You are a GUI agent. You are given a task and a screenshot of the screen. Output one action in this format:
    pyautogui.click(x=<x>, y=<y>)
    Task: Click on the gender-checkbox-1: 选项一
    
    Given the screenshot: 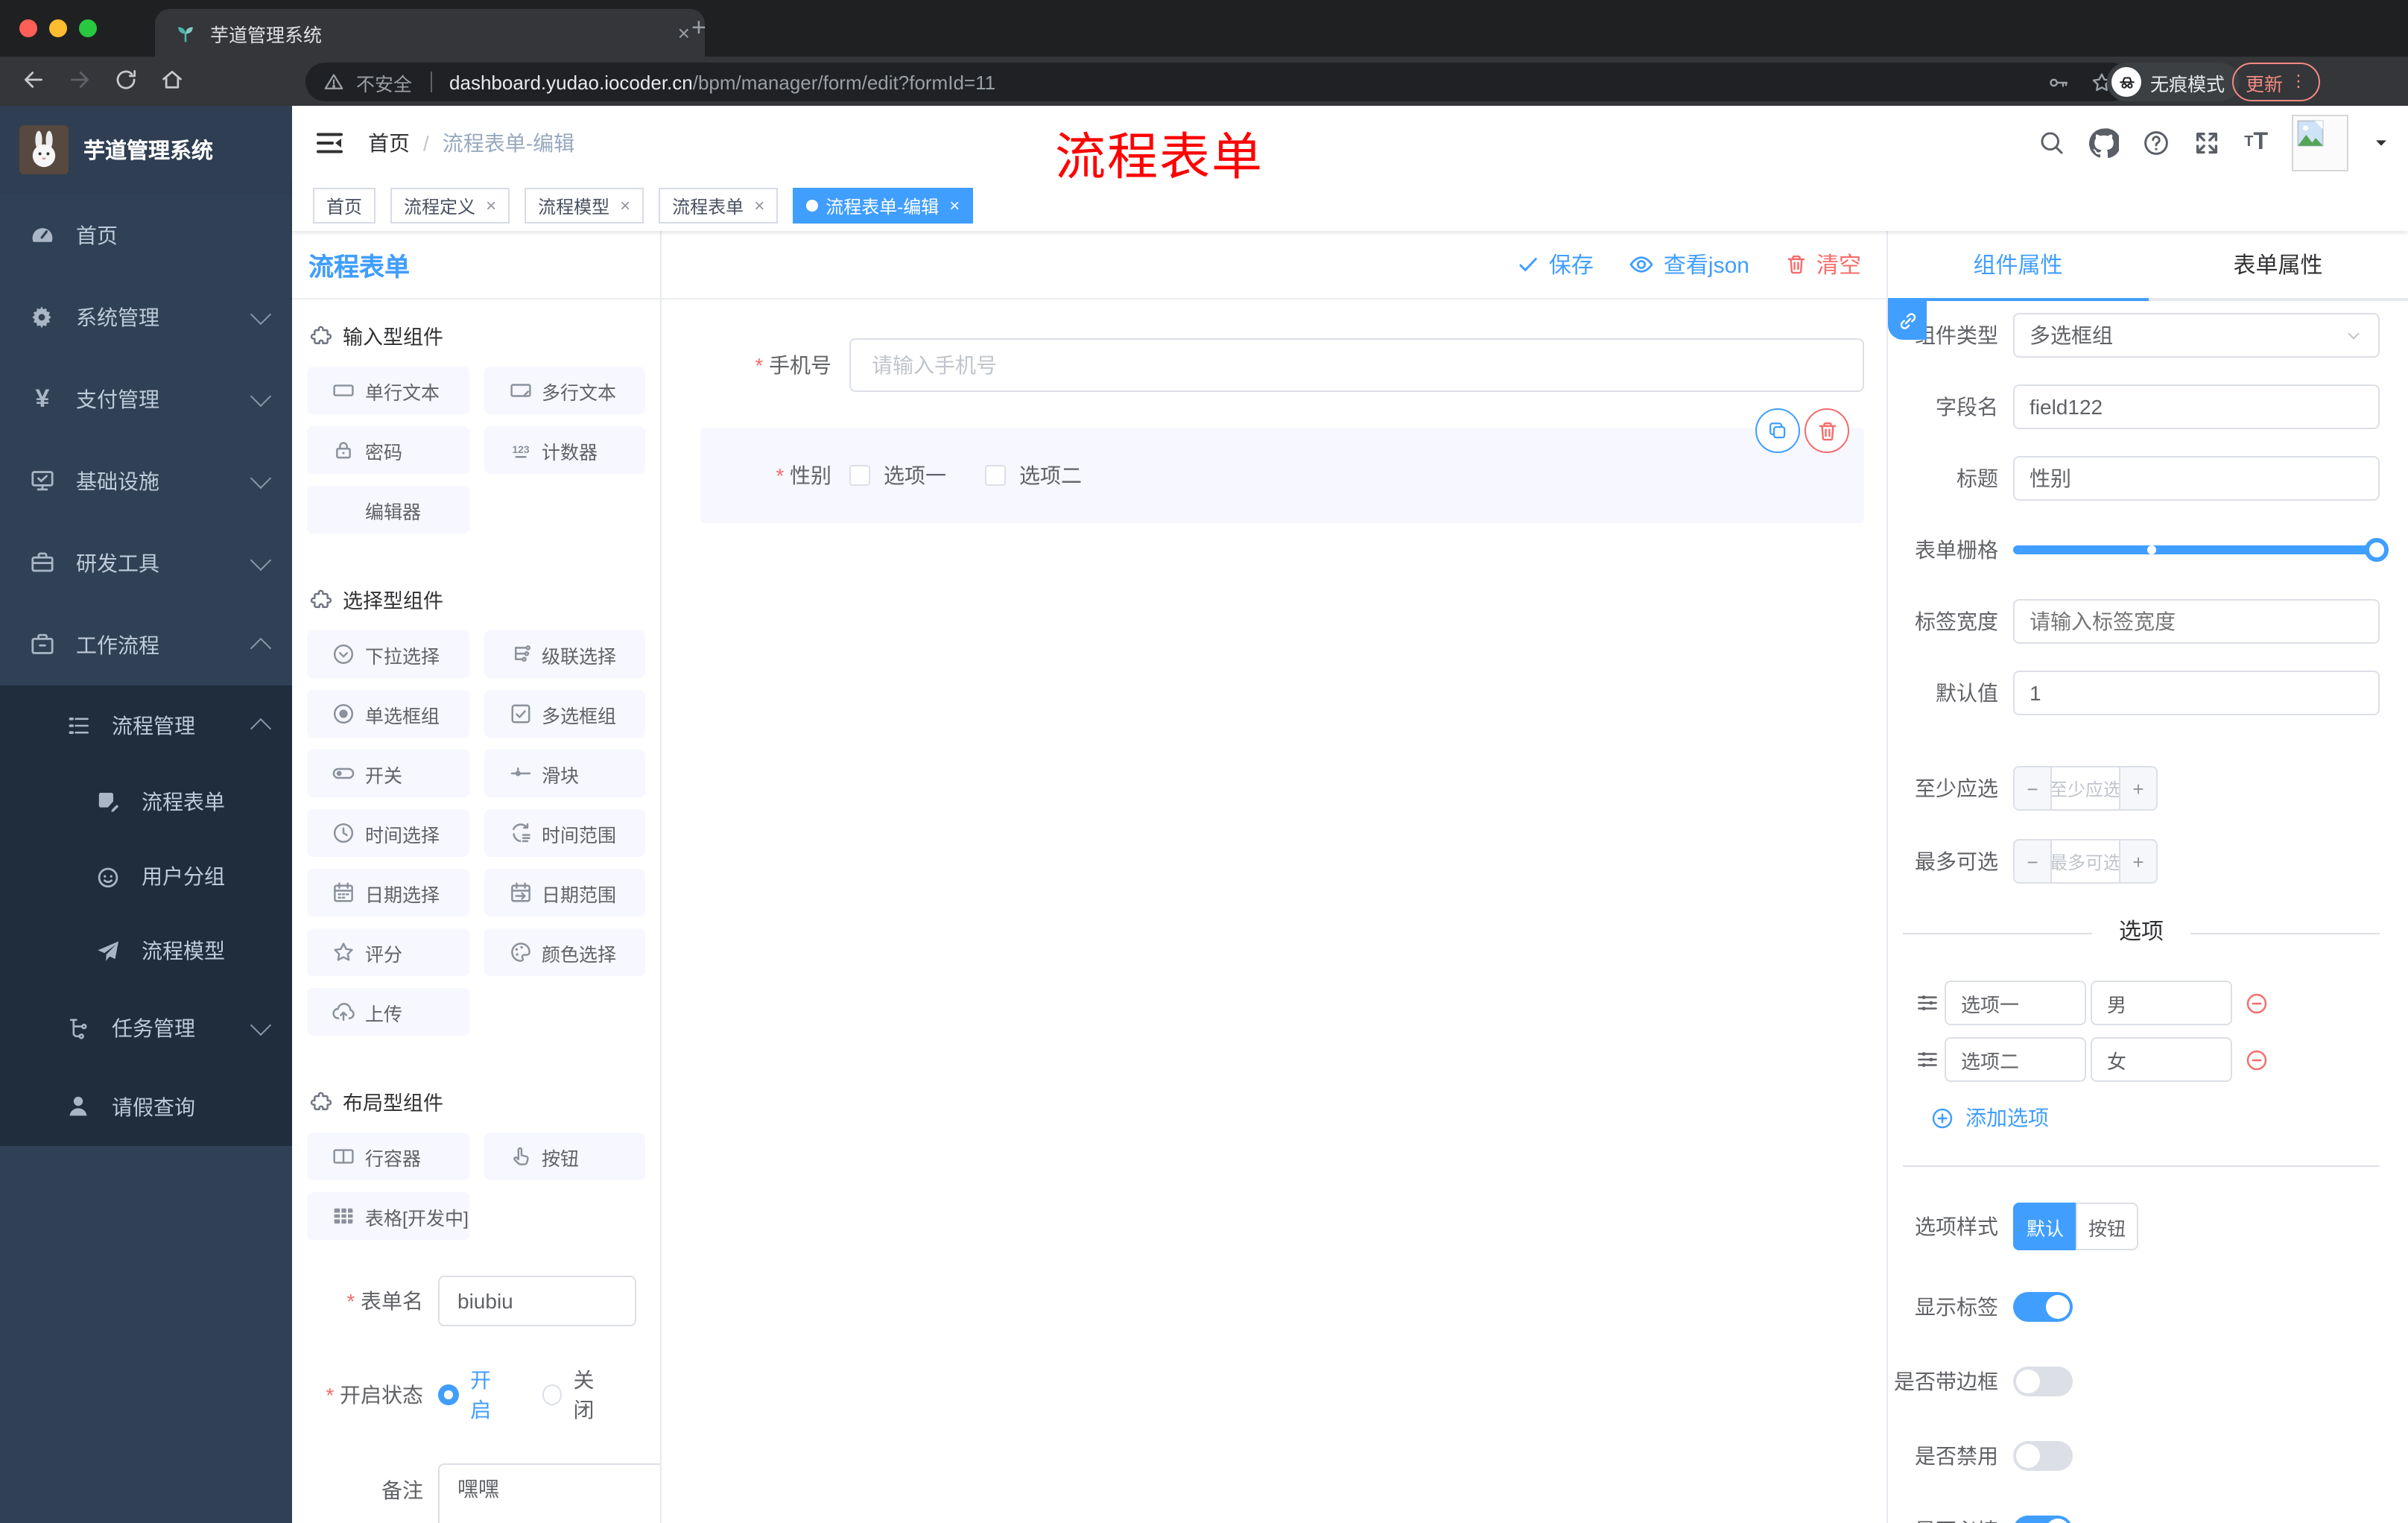 What is the action you would take?
    pyautogui.click(x=897, y=475)
    